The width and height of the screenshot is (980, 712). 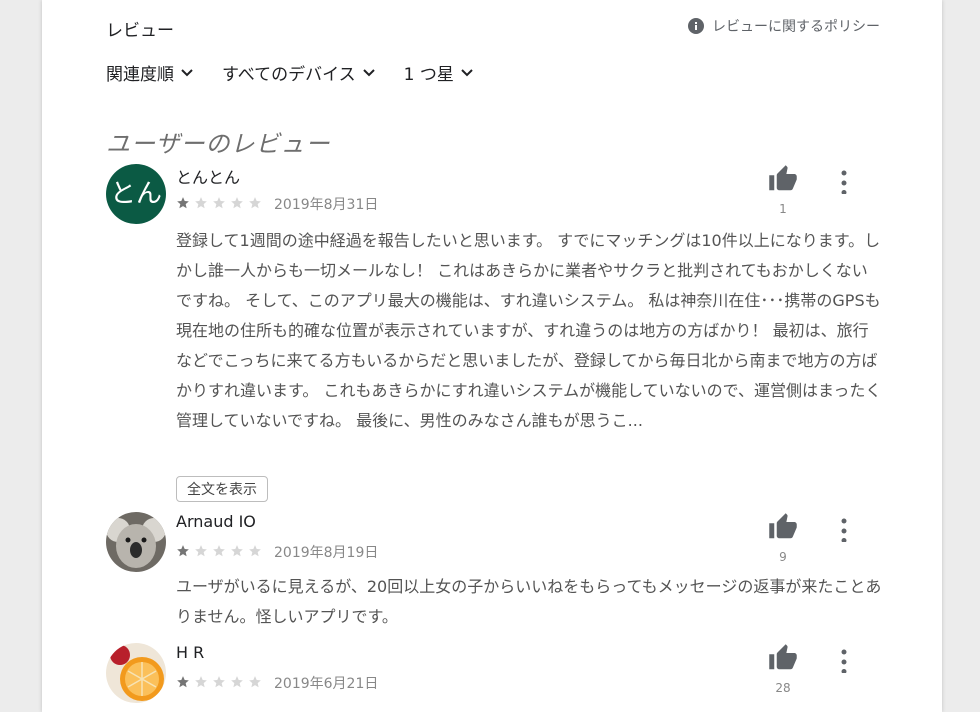 I want to click on review-author: とんとん, so click(x=208, y=177).